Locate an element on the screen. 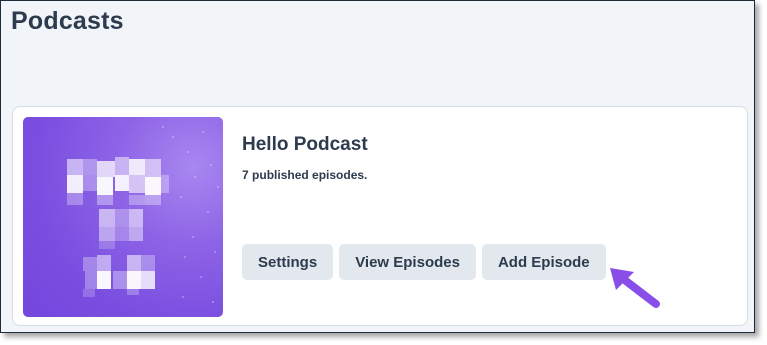  podcast-actions: Settings View Episodes Add Episode is located at coordinates (427, 262).